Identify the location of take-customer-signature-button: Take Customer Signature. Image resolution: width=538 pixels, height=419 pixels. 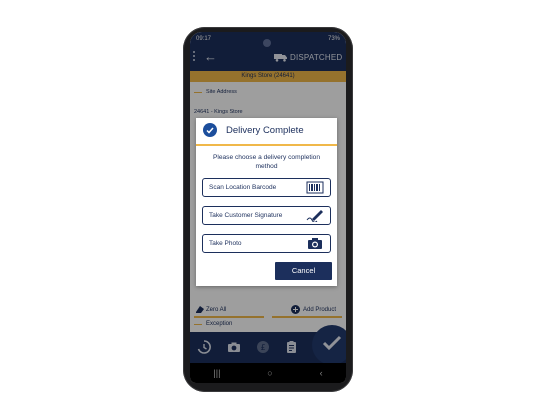
(266, 215).